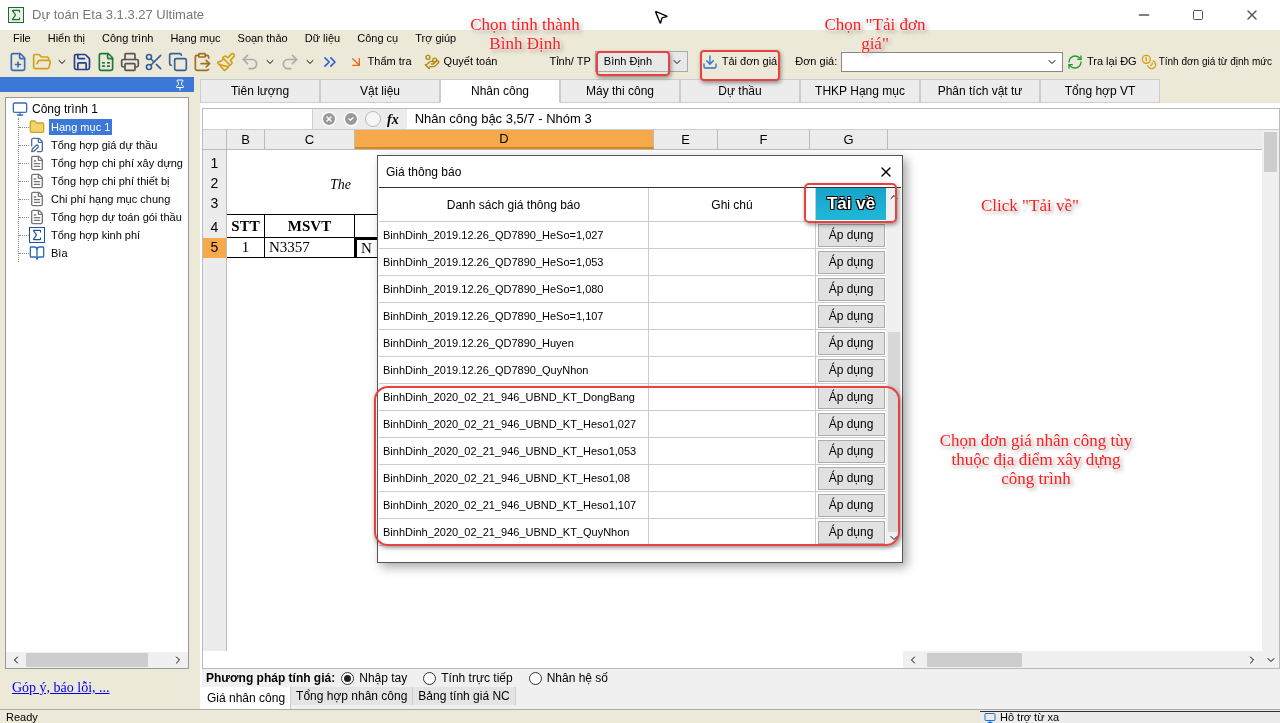 Image resolution: width=1280 pixels, height=723 pixels. Describe the element at coordinates (500, 91) in the screenshot. I see `tab: Nhân công` at that location.